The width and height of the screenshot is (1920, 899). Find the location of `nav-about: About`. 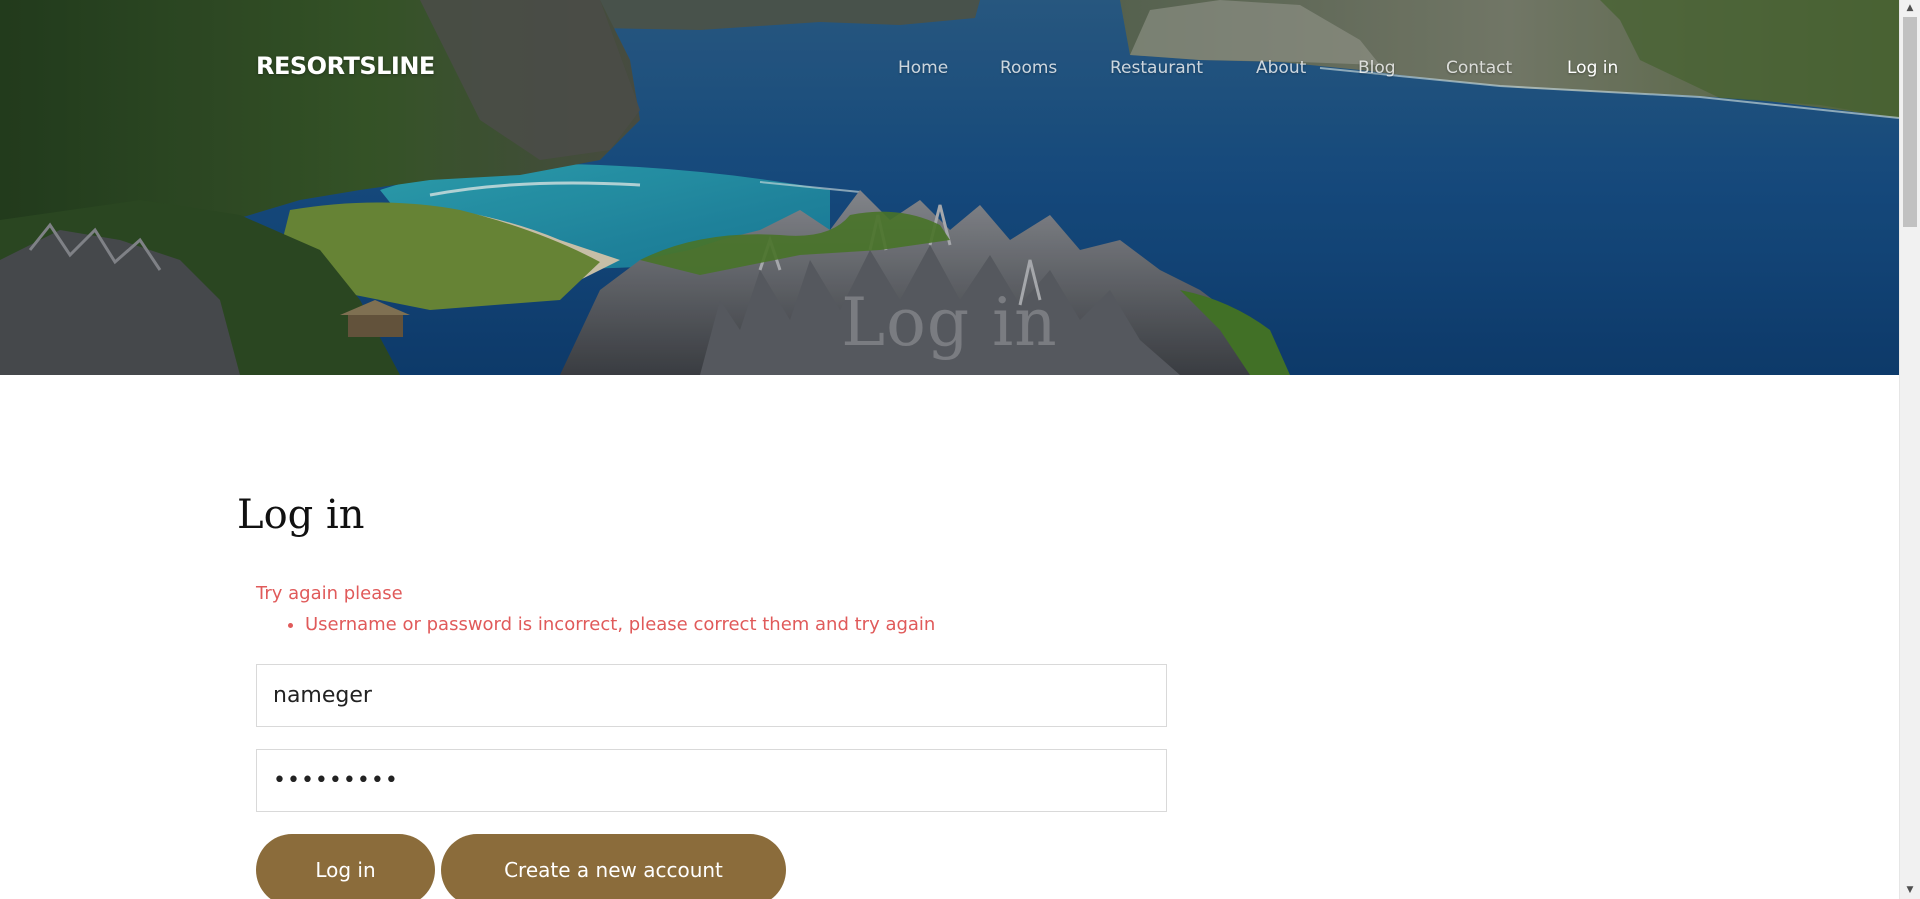

nav-about: About is located at coordinates (1281, 68).